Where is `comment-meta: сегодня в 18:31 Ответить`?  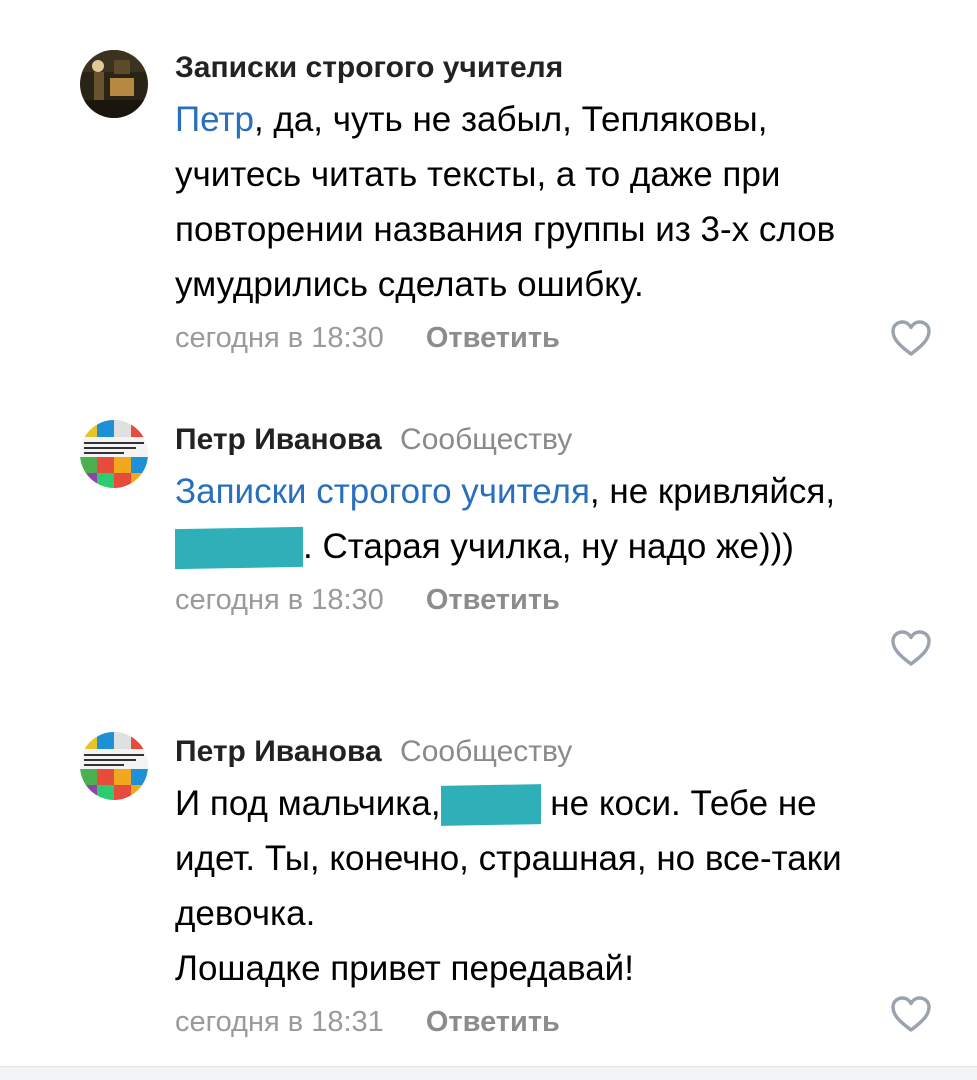
comment-meta: сегодня в 18:31 Ответить is located at coordinates (525, 1022).